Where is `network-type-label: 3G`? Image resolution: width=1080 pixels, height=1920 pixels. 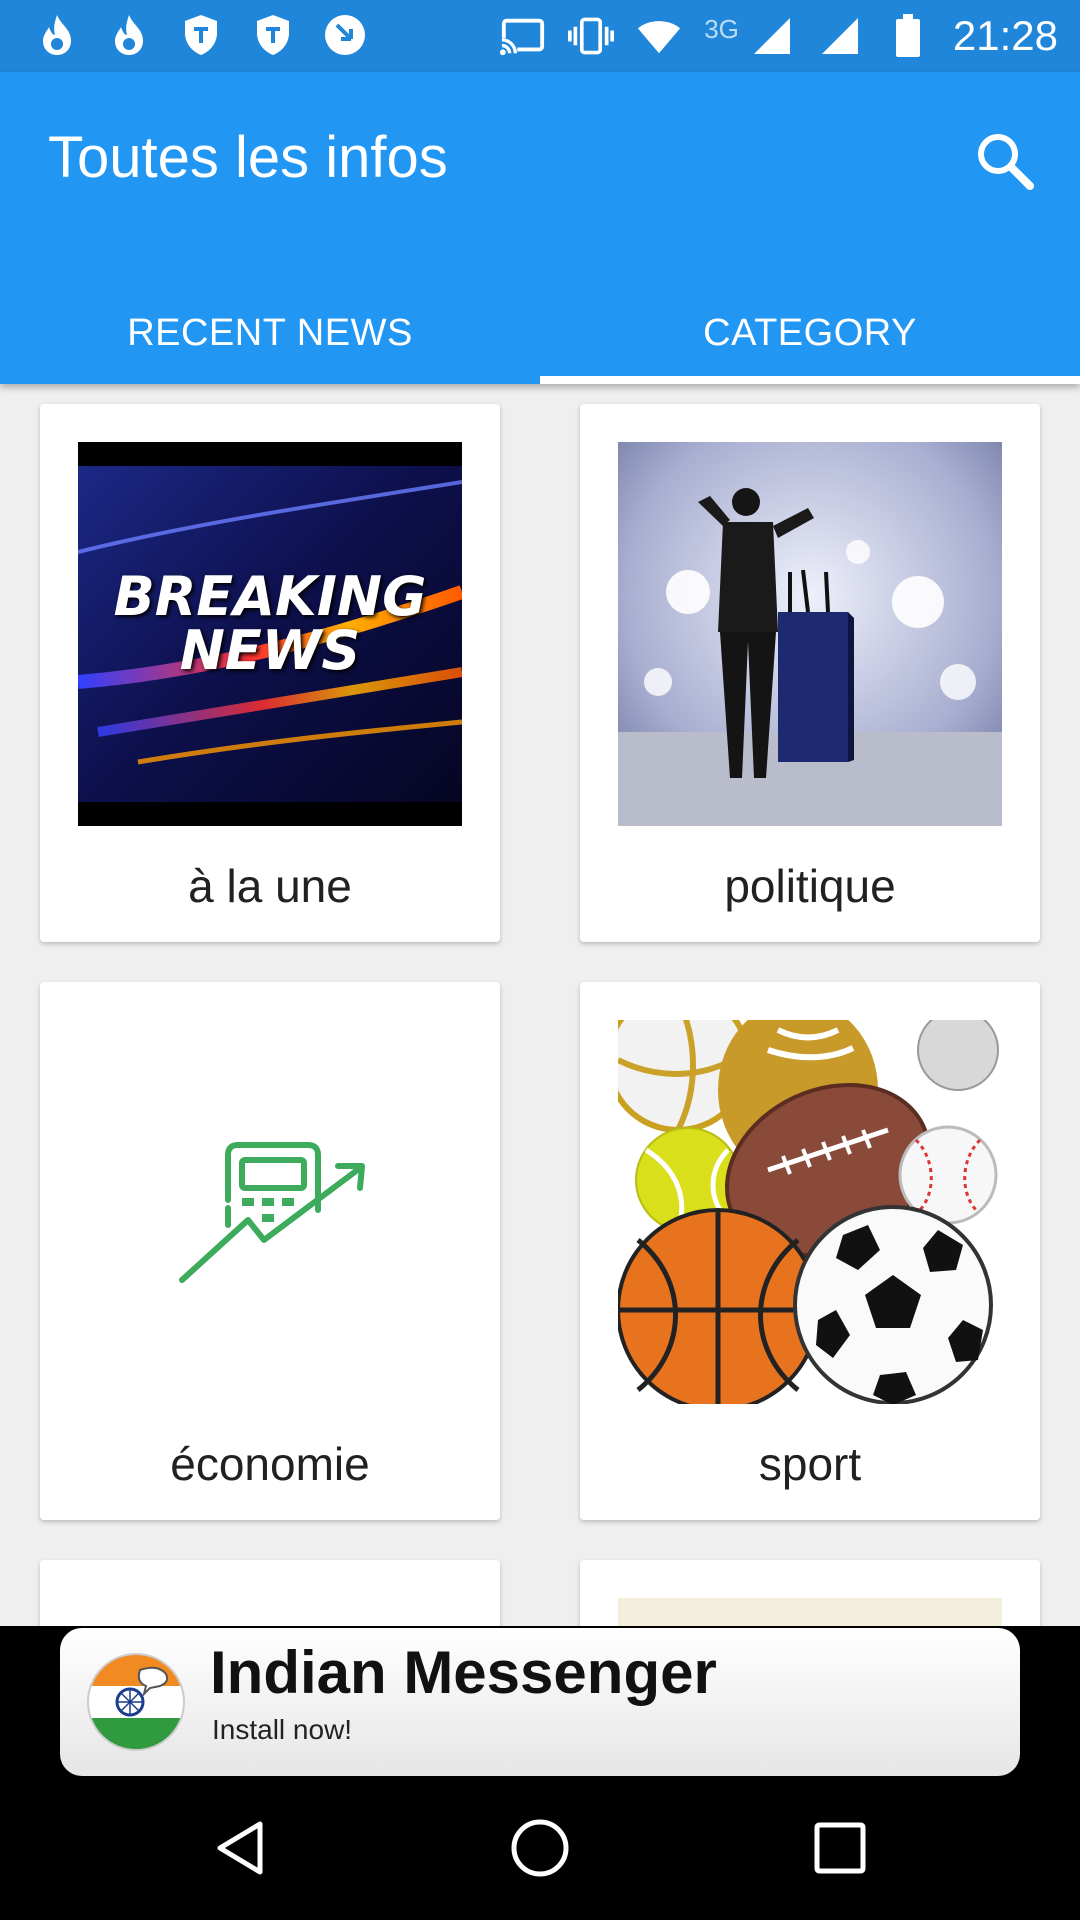 network-type-label: 3G is located at coordinates (721, 28).